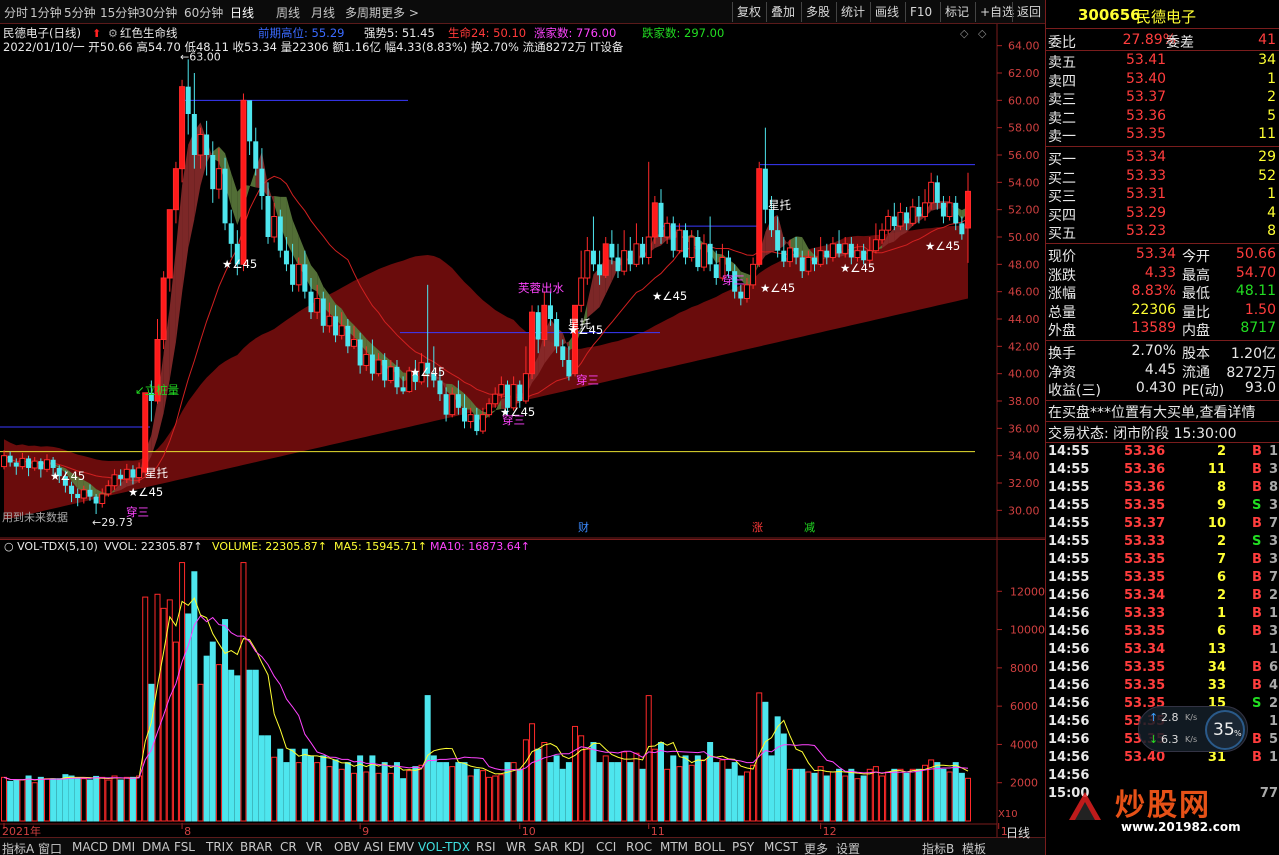 The height and width of the screenshot is (855, 1279). I want to click on memory-gauge: 35 %, so click(1225, 730).